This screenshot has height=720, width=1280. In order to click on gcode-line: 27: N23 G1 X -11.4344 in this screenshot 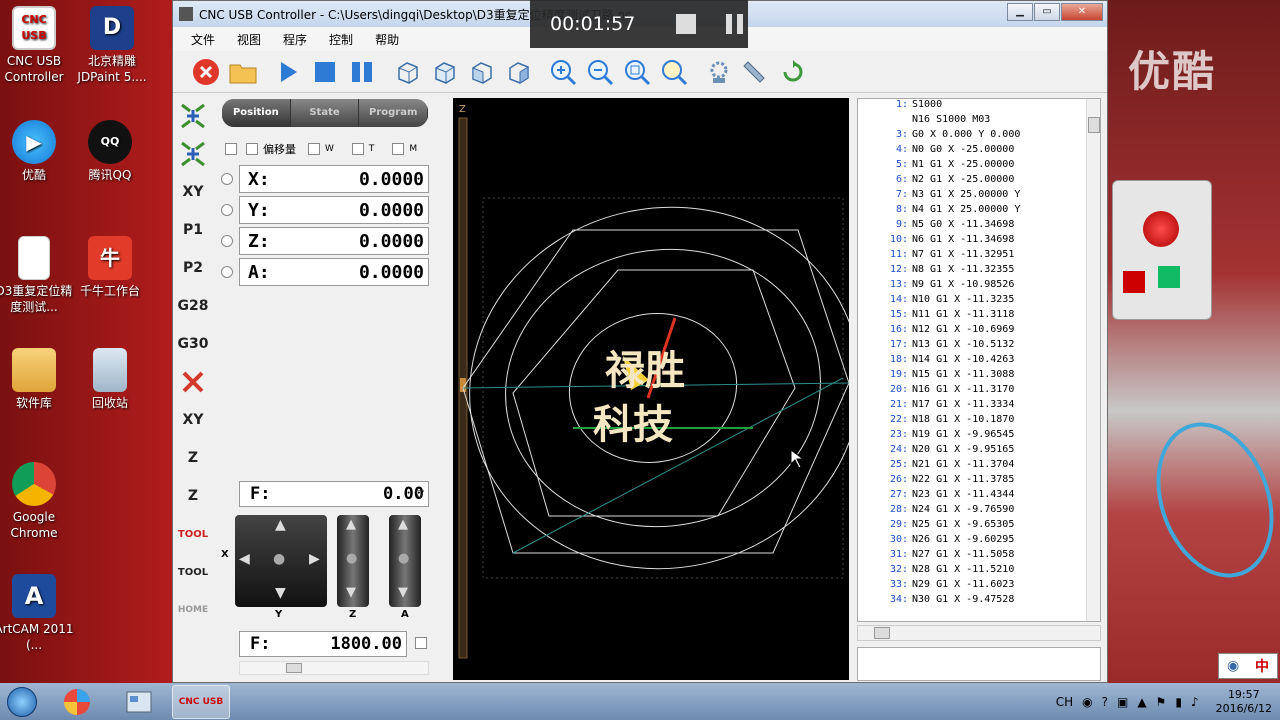, I will do `click(979, 496)`.